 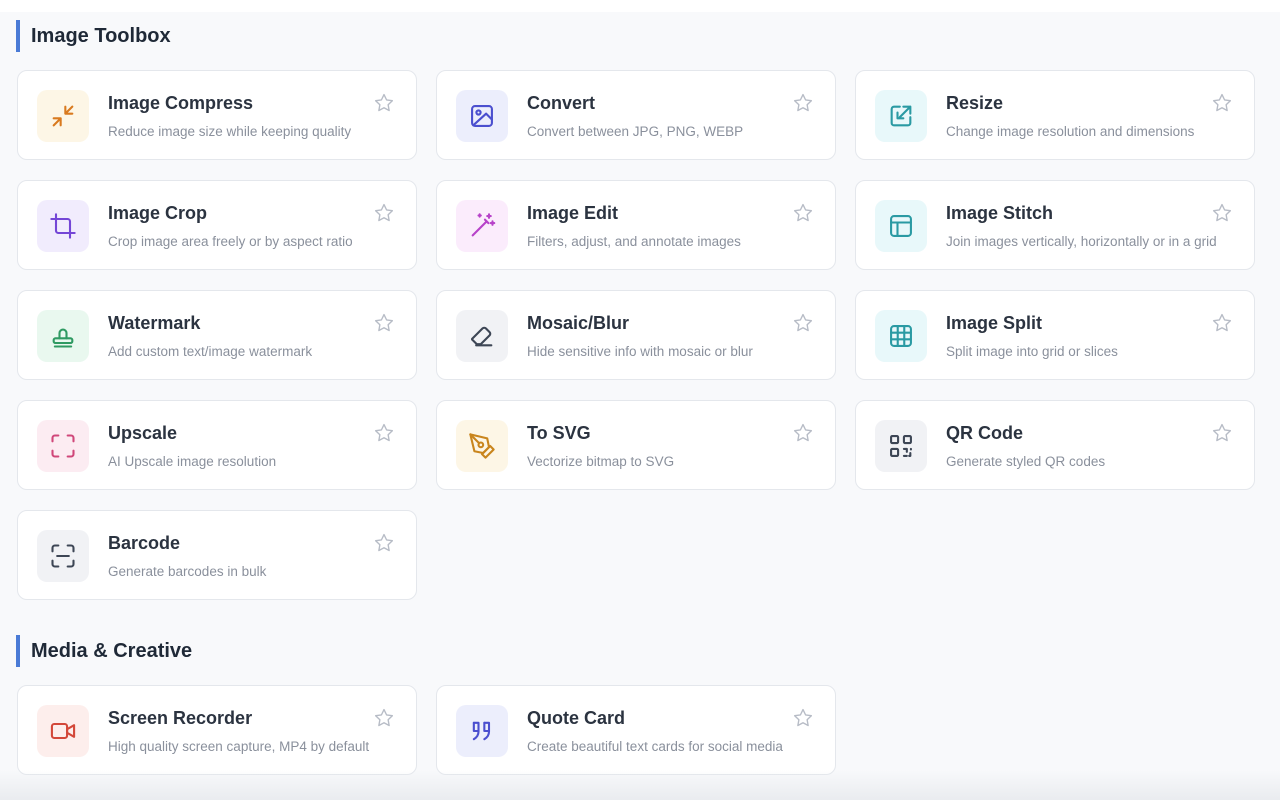 What do you see at coordinates (640, 785) in the screenshot?
I see `scroll-fade` at bounding box center [640, 785].